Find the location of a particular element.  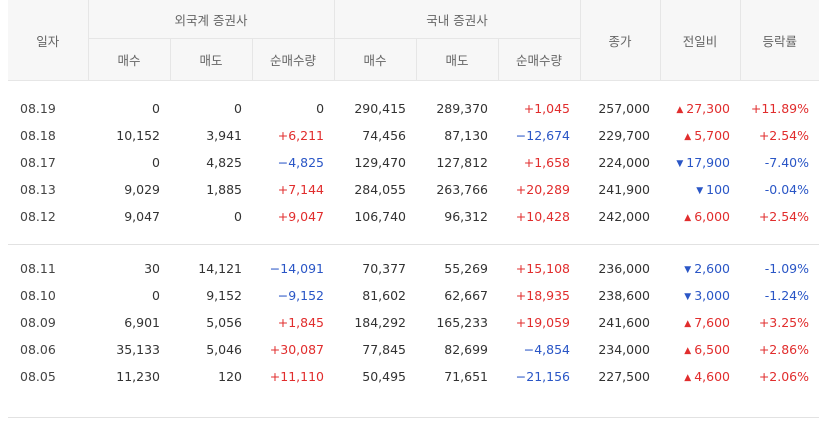

change-cell: ▲ 27,300 is located at coordinates (700, 108).